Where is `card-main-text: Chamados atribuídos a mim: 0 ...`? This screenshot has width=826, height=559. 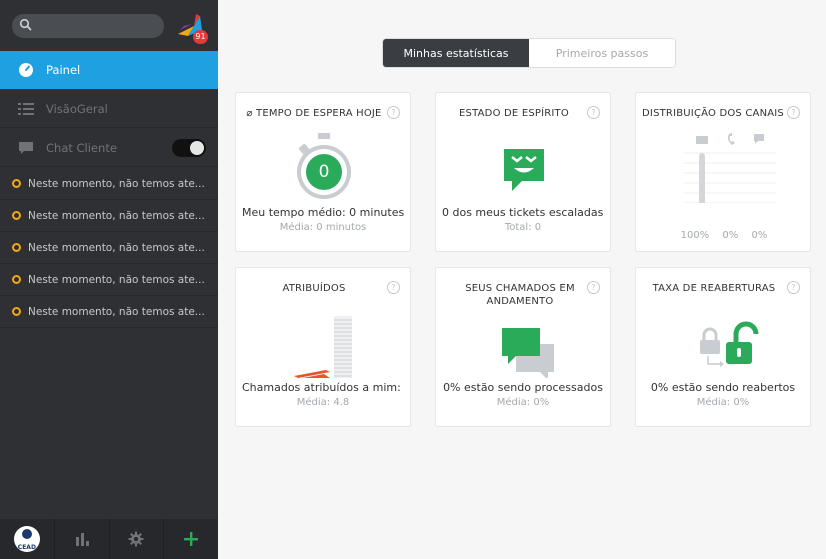
card-main-text: Chamados atribuídos a mim: 0 ... is located at coordinates (323, 387).